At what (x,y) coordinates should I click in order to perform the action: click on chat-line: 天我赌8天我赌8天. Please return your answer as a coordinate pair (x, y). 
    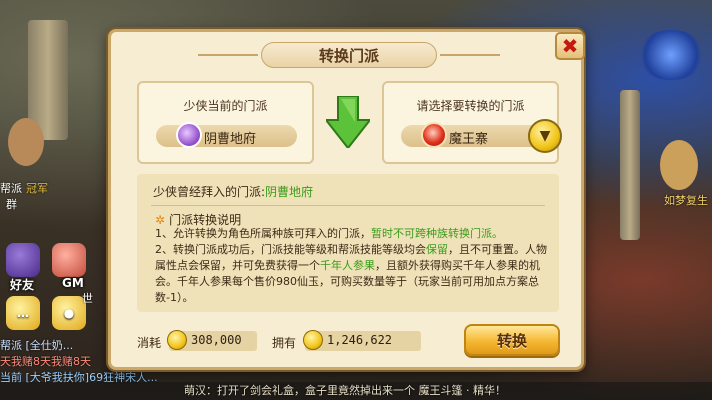
    Looking at the image, I should click on (45, 361).